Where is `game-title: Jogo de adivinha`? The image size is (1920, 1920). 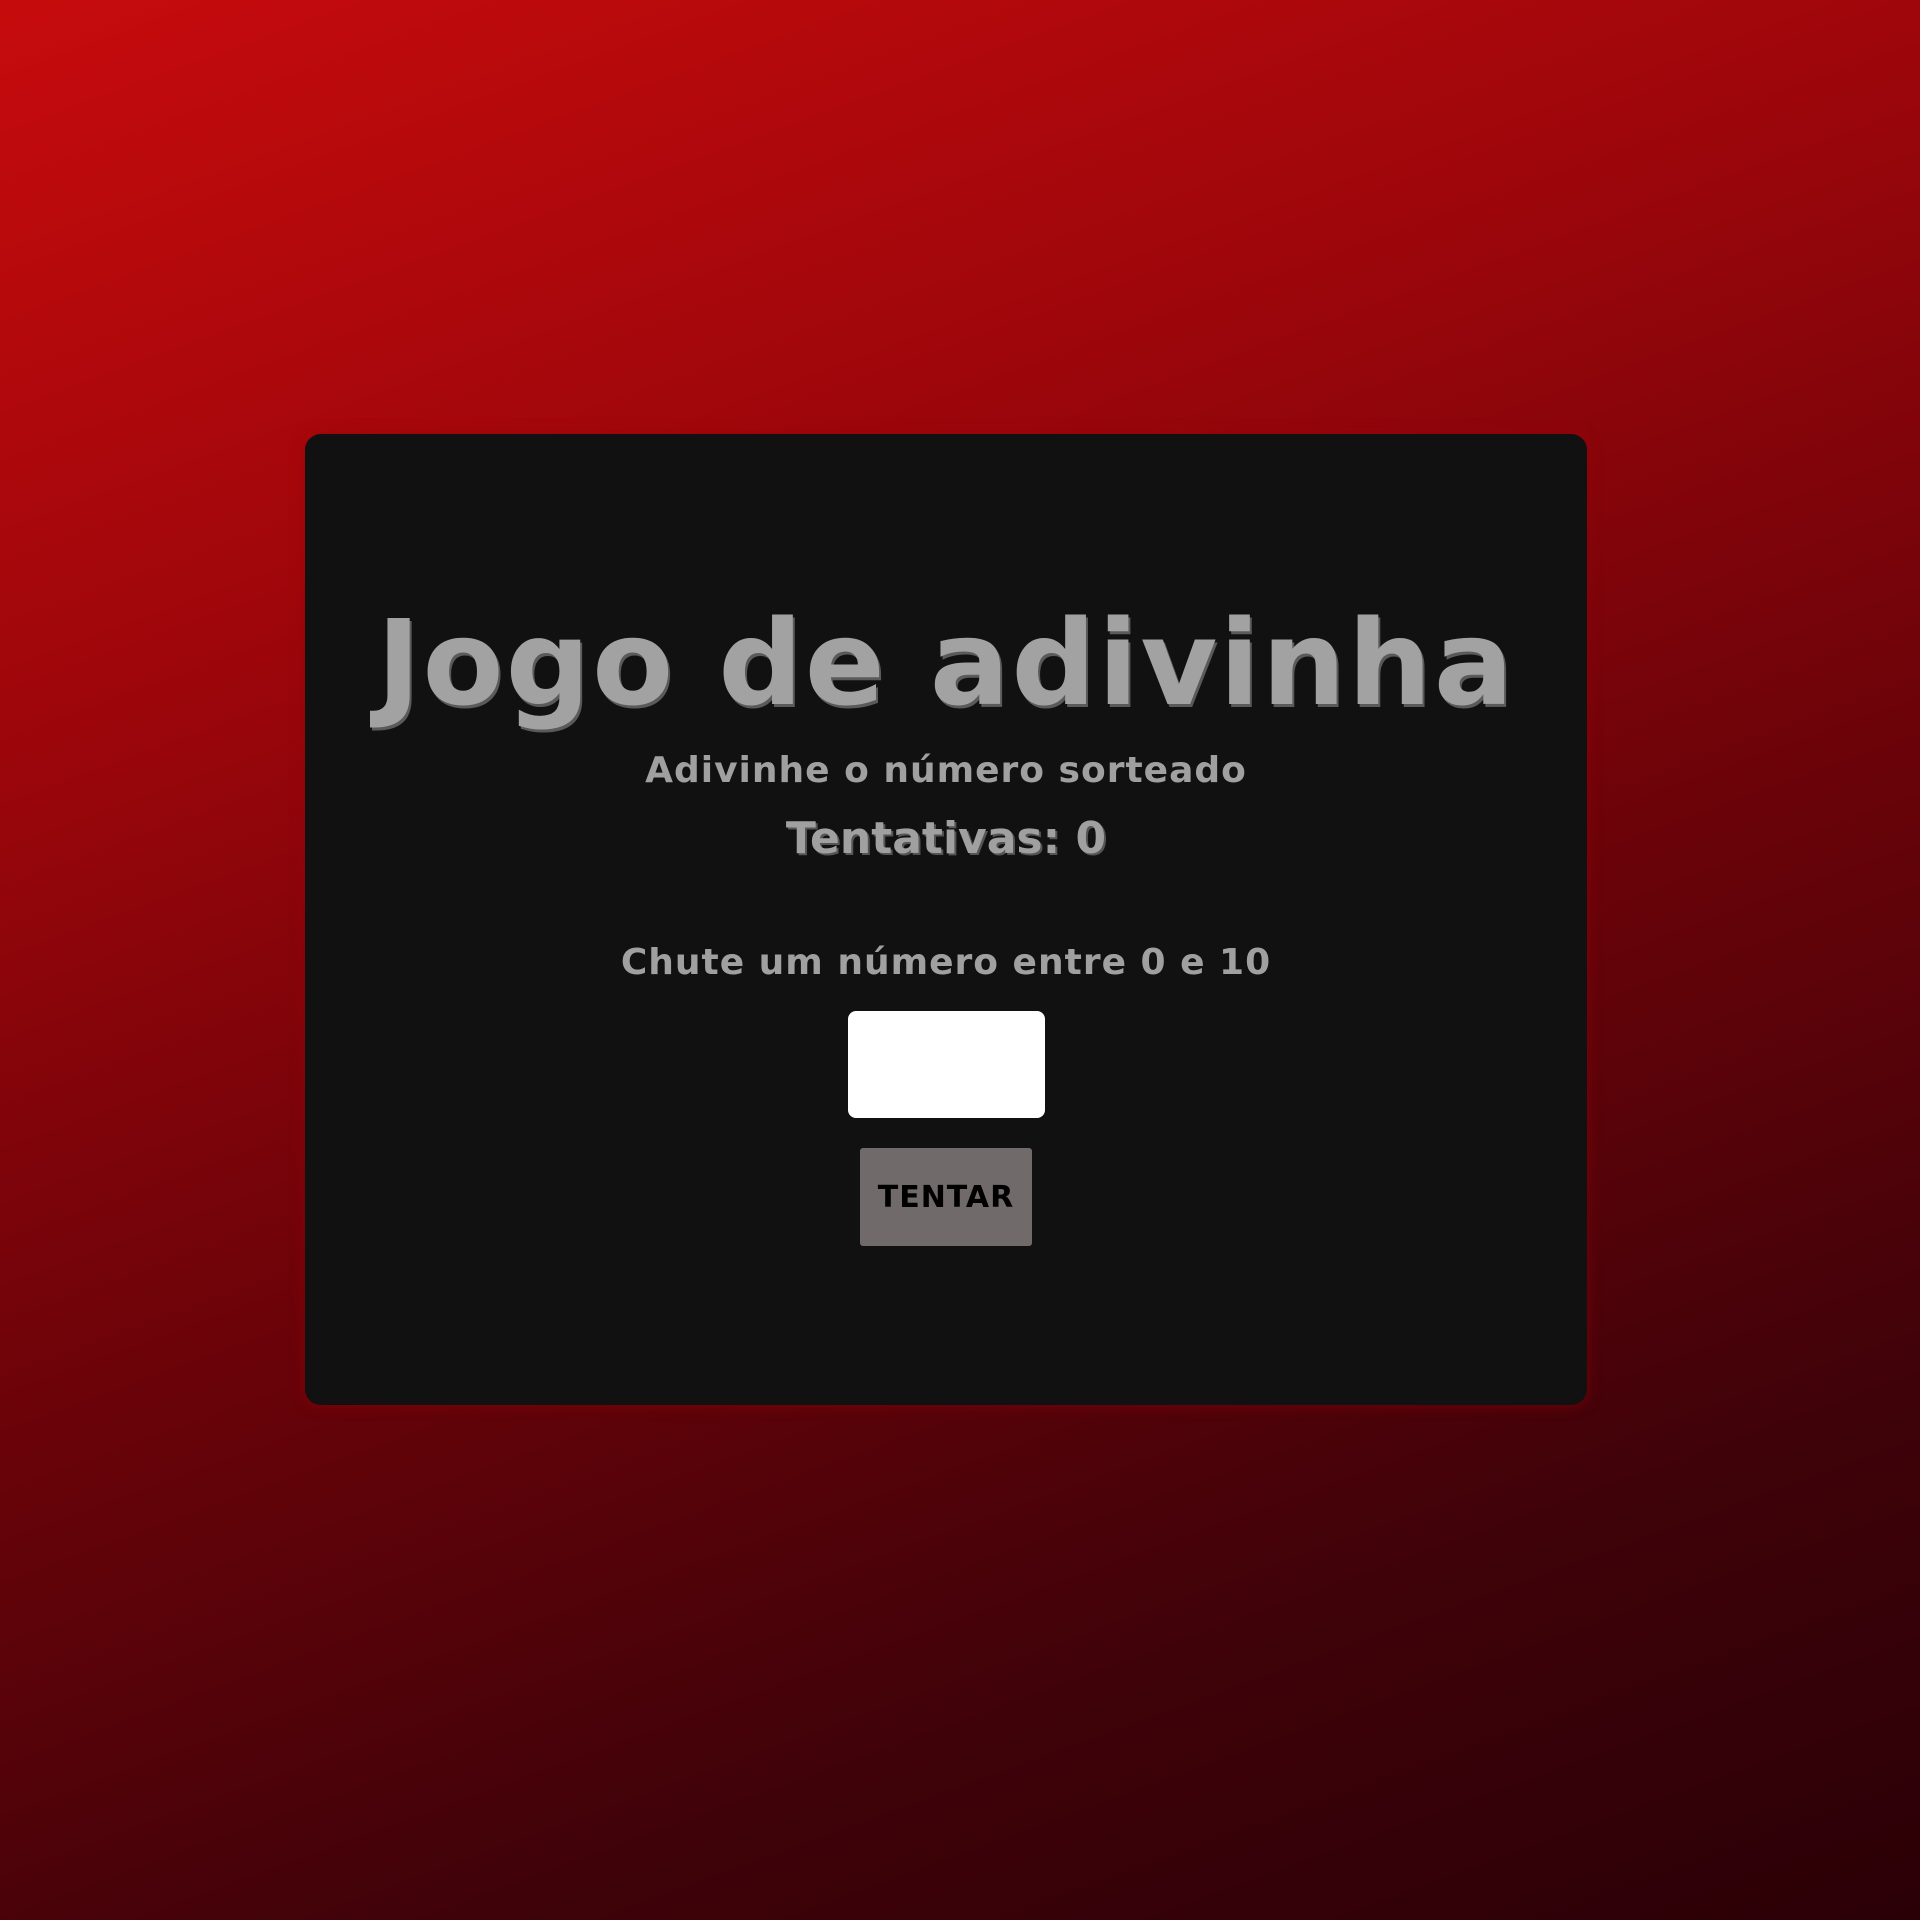 game-title: Jogo de adivinha is located at coordinates (946, 663).